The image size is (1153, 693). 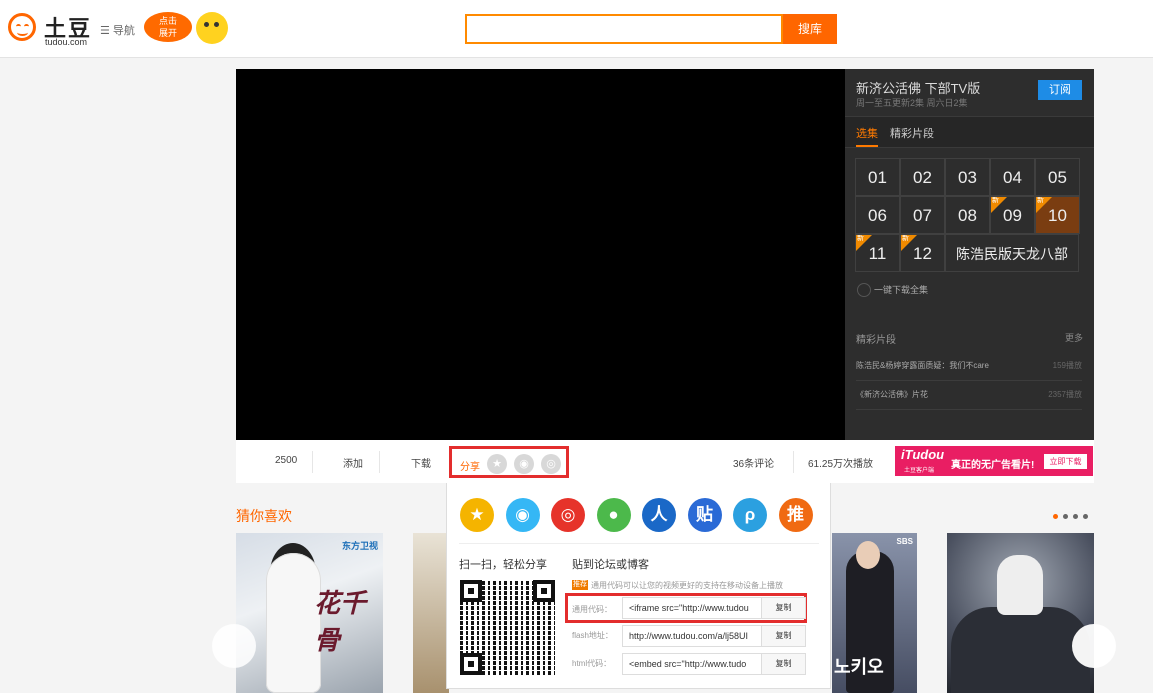 What do you see at coordinates (592, 609) in the screenshot?
I see `code-label: 通用代码：` at bounding box center [592, 609].